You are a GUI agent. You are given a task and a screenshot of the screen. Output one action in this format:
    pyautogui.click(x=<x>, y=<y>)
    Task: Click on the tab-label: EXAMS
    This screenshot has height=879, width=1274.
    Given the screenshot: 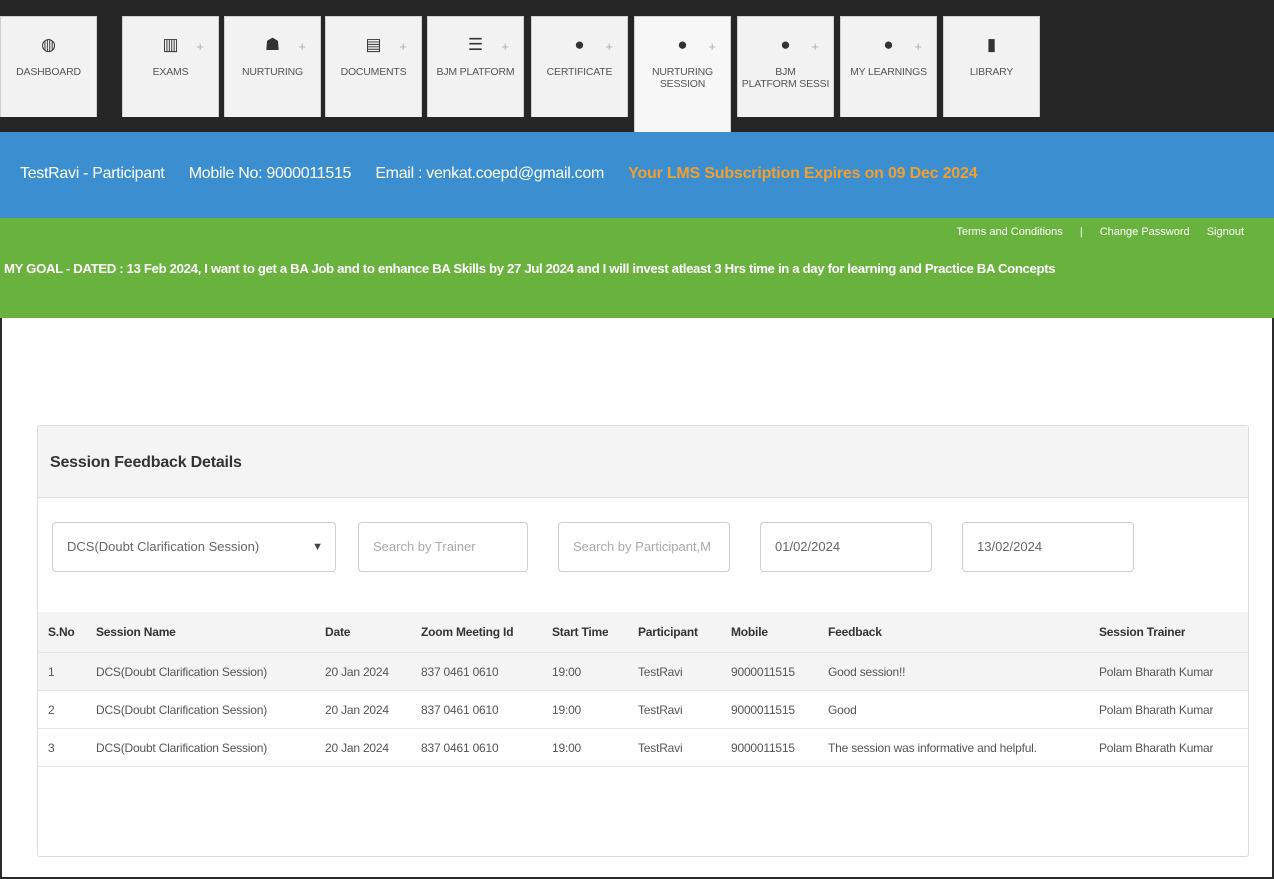 What is the action you would take?
    pyautogui.click(x=170, y=72)
    